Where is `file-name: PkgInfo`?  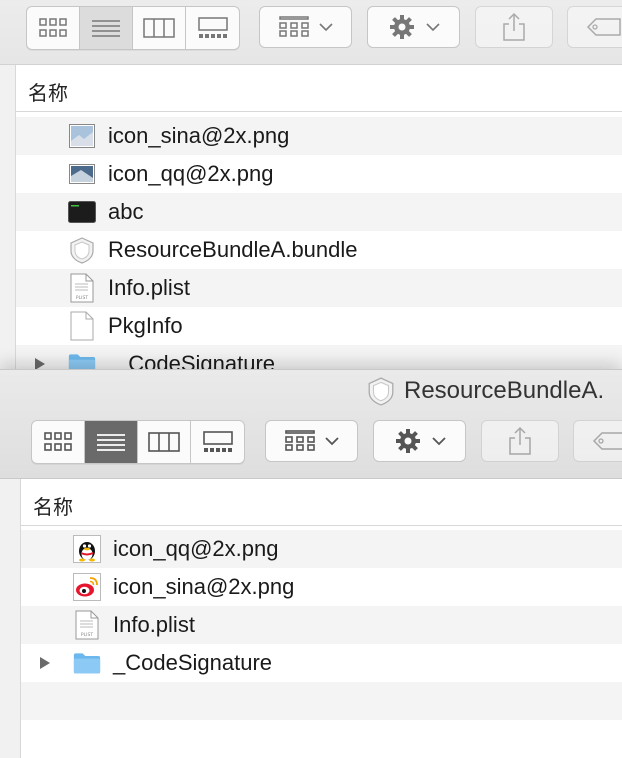
file-name: PkgInfo is located at coordinates (145, 325).